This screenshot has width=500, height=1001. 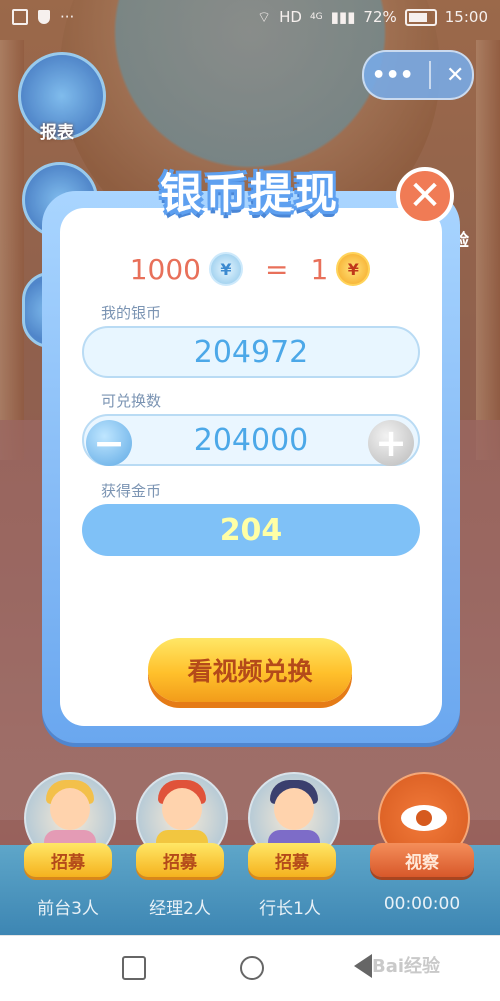 What do you see at coordinates (180, 860) in the screenshot?
I see `recruit-manager-button: 招募` at bounding box center [180, 860].